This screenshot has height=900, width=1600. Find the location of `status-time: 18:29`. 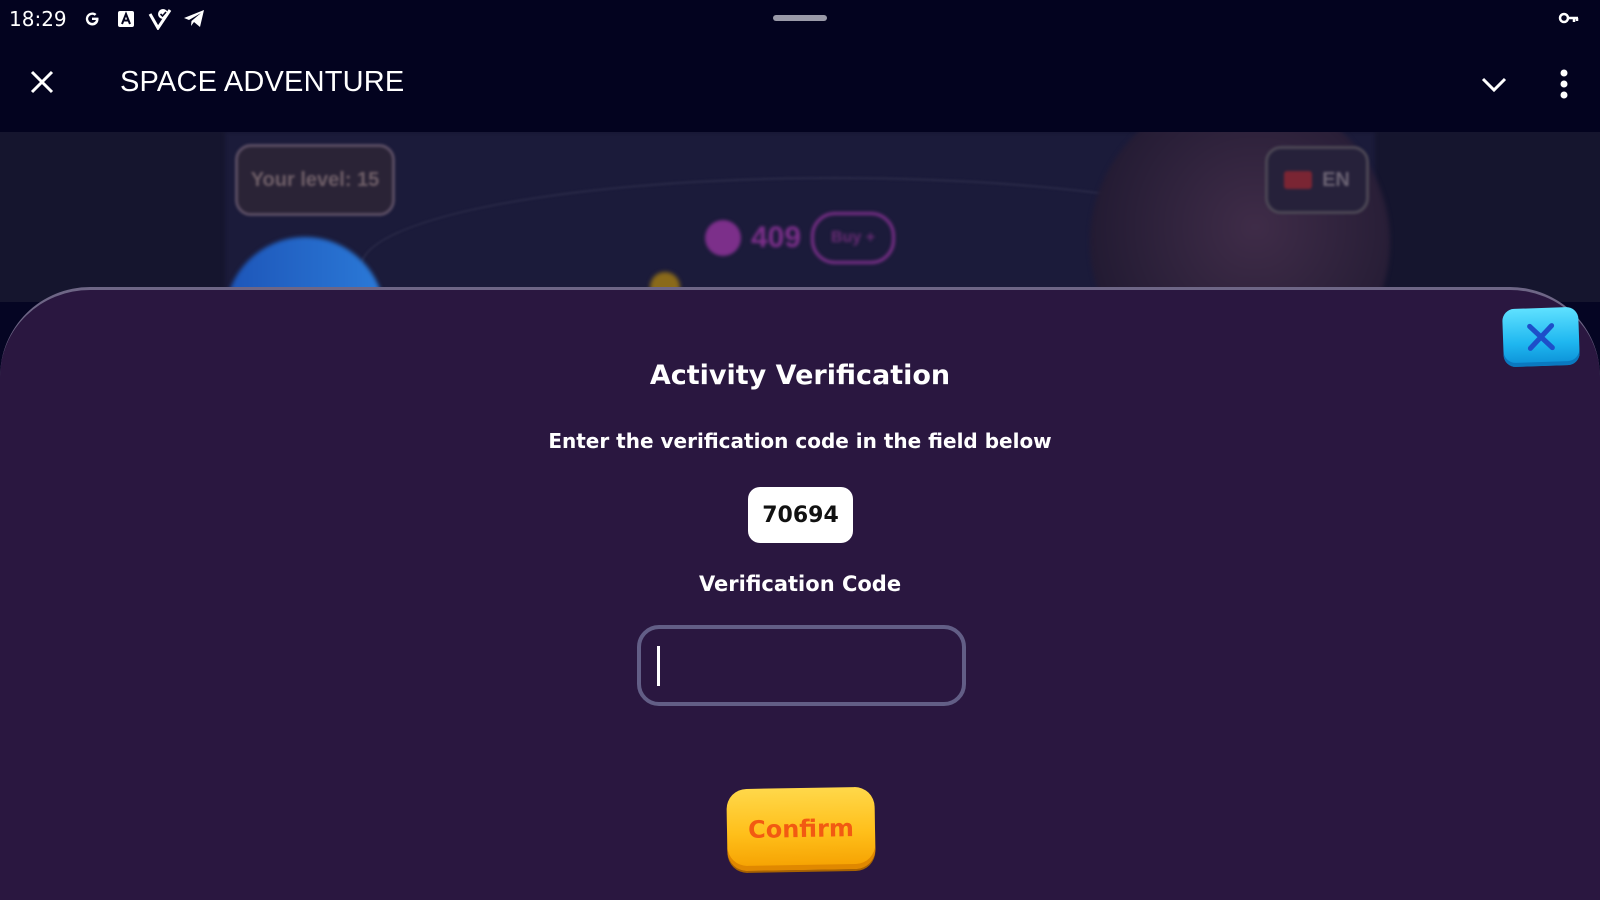

status-time: 18:29 is located at coordinates (38, 19).